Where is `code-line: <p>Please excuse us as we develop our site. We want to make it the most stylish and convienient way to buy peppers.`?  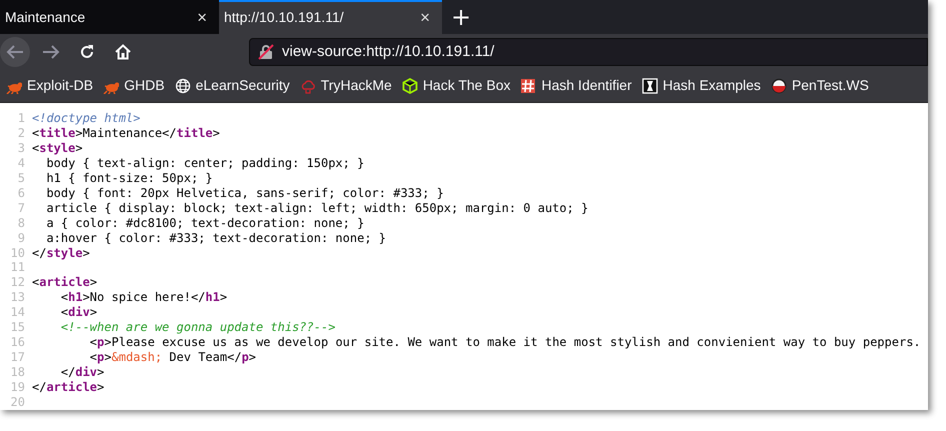 code-line: <p>Please excuse us as we develop our site. We want to make it the most stylish and convienient way to buy peppers. is located at coordinates (504, 342).